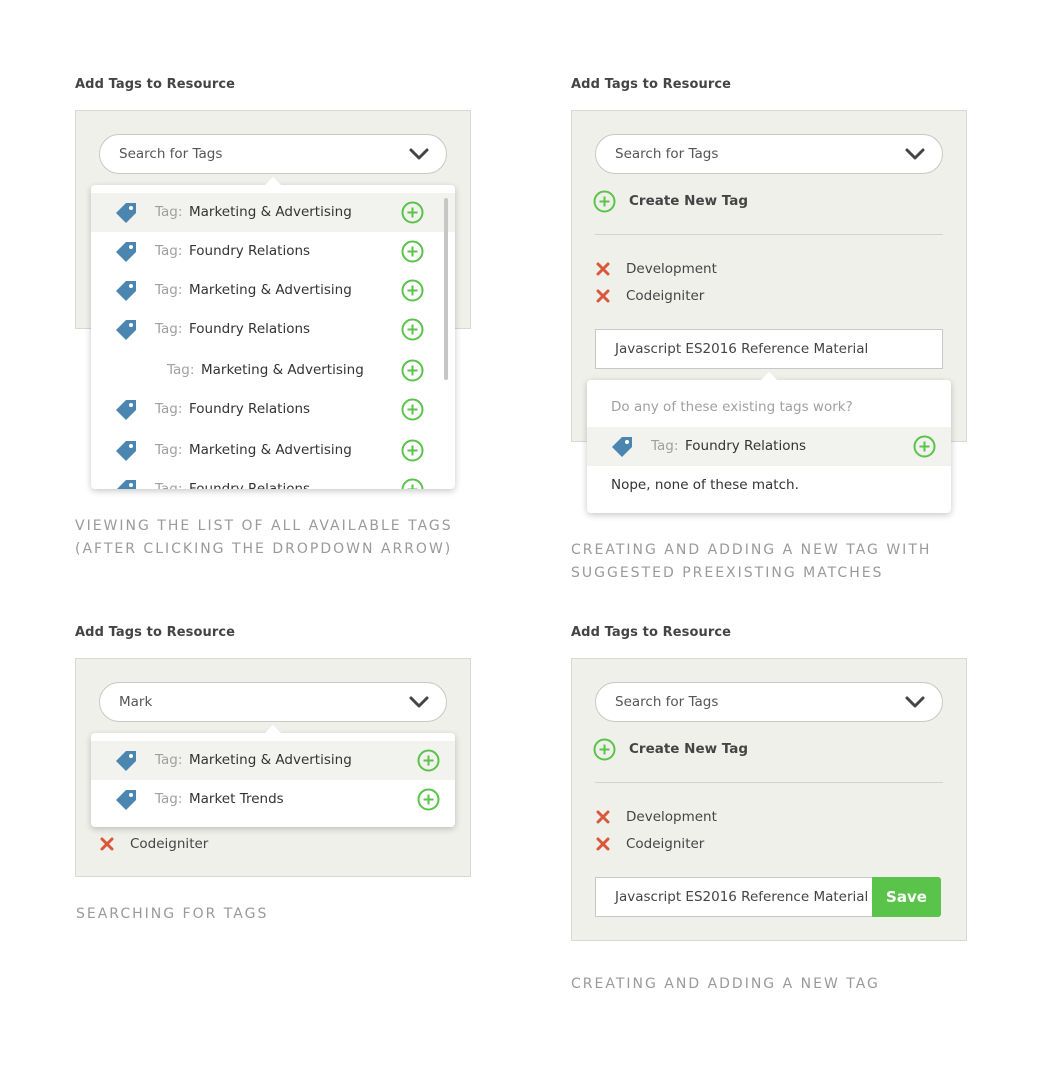 This screenshot has height=1070, width=1042. I want to click on panel-search-heading: Add Tags to Resource, so click(155, 632).